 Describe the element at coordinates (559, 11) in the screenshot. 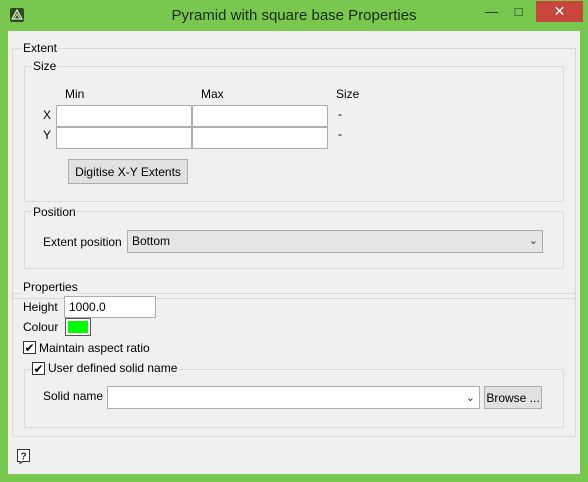

I see `close-button: ✕` at that location.